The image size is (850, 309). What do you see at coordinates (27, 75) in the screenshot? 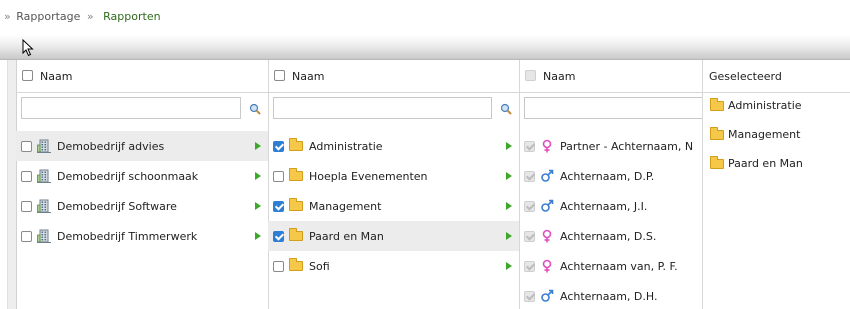
I see `select-all-companies-checkbox` at bounding box center [27, 75].